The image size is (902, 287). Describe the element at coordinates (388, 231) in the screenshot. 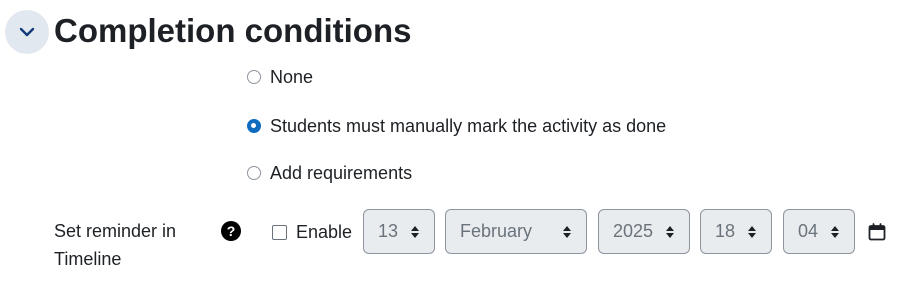

I see `day-value: 13` at that location.